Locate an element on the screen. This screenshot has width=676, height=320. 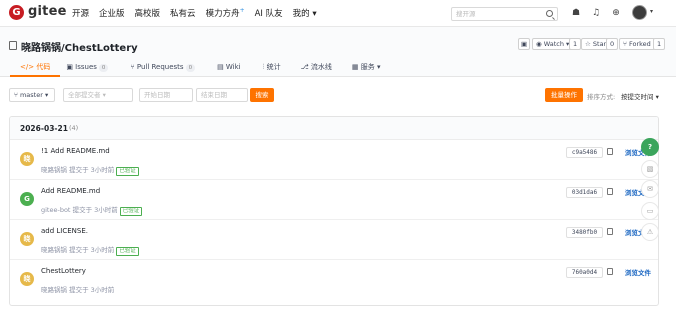
repo-settings-icon: ▣ is located at coordinates (524, 44).